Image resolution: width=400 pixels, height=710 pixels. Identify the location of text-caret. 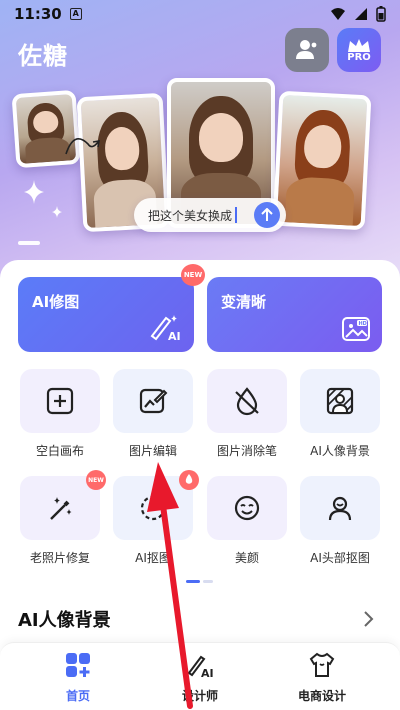
(236, 215).